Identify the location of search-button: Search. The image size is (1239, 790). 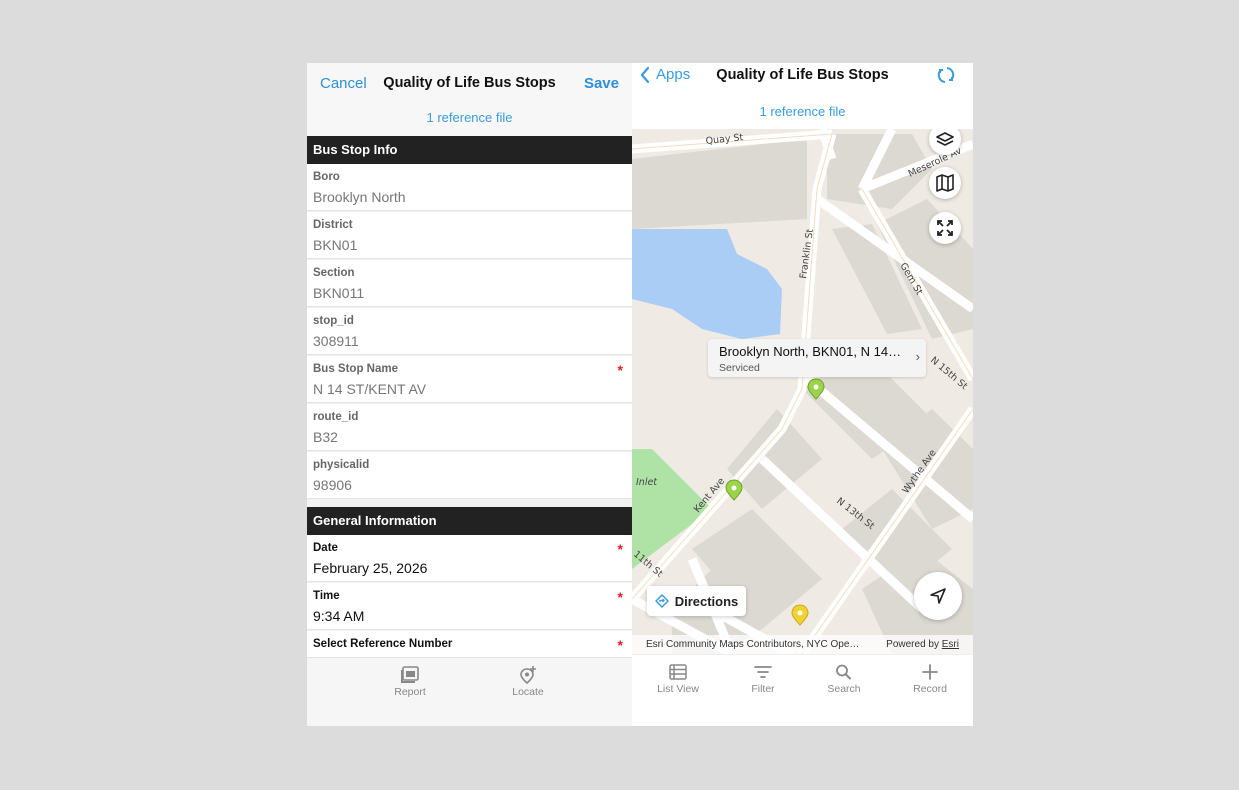
(844, 679).